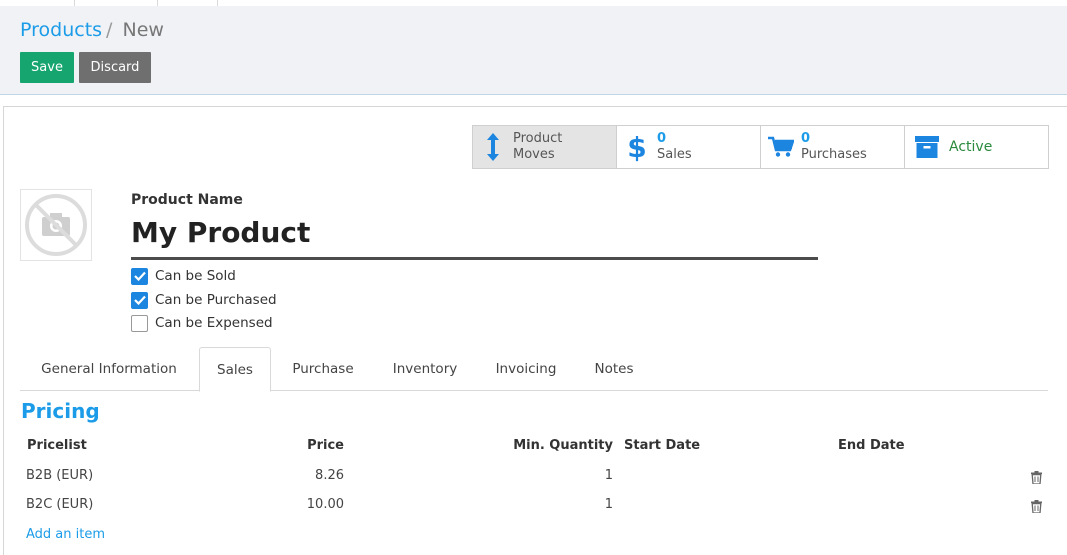 The image size is (1067, 555). I want to click on no-image-camera-icon, so click(56, 225).